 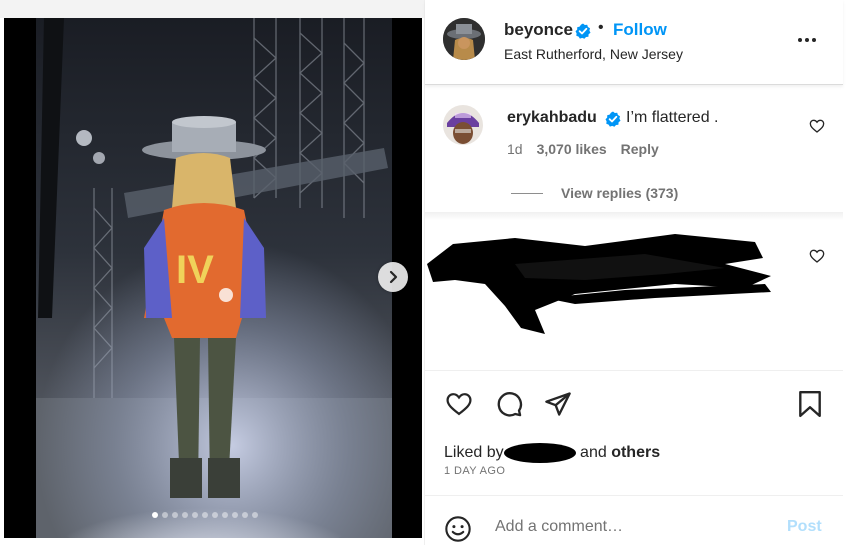 I want to click on add-comment-bar: Post, so click(x=634, y=520).